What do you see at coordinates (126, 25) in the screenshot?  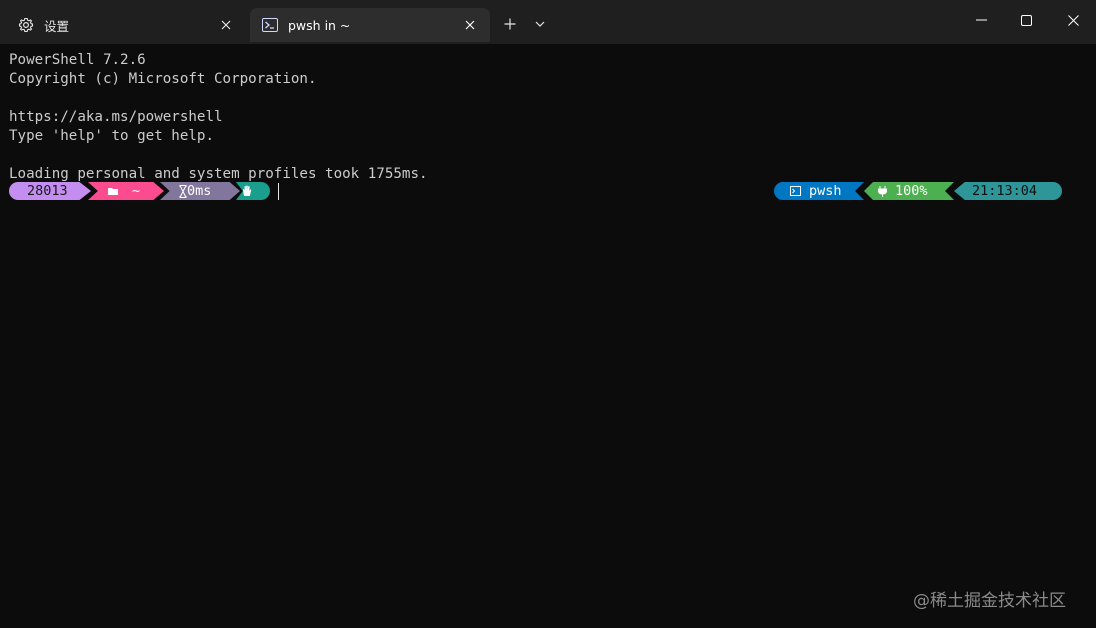 I see `tab-settings: 设置` at bounding box center [126, 25].